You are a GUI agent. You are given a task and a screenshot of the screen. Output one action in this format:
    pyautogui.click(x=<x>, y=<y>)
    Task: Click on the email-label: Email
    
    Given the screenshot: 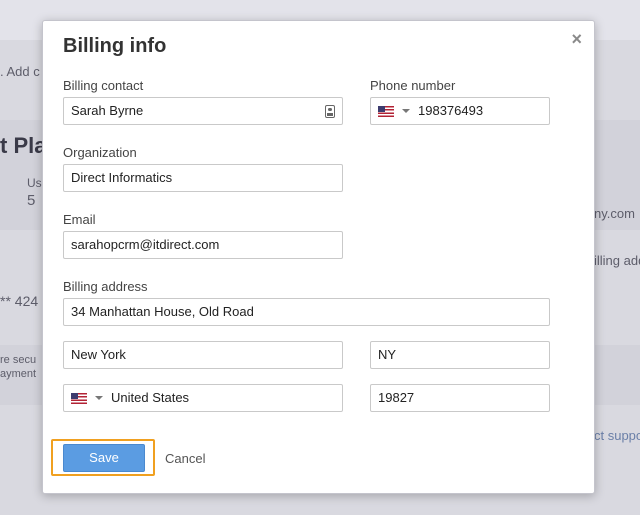 What is the action you would take?
    pyautogui.click(x=79, y=219)
    